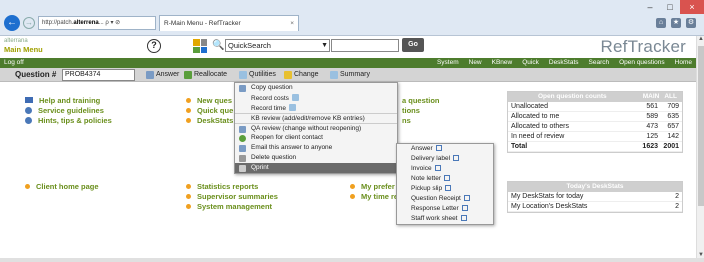 The width and height of the screenshot is (704, 262). I want to click on nav-new: New, so click(475, 63).